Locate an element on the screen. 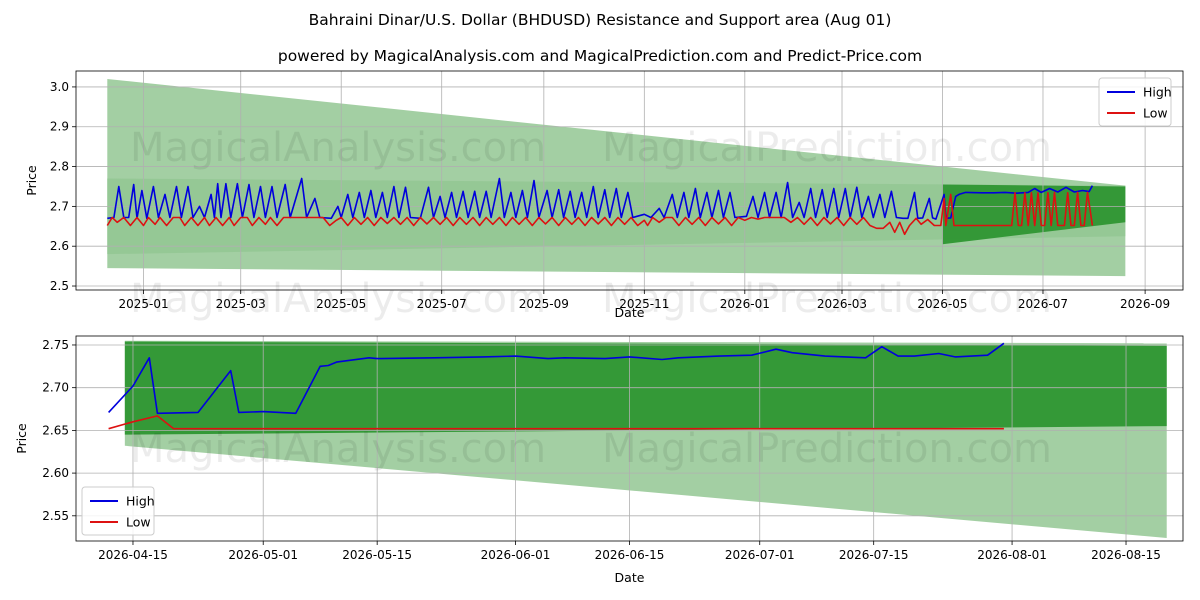 The height and width of the screenshot is (600, 1200). x-tick-label: 2026-08-15 is located at coordinates (1126, 555).